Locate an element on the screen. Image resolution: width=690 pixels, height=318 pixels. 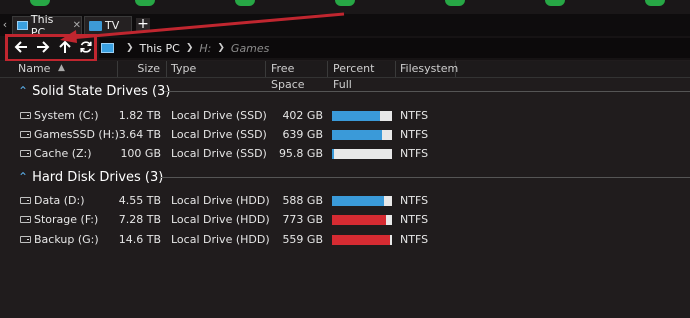
drive-name: Storage (F:) is located at coordinates (66, 219).